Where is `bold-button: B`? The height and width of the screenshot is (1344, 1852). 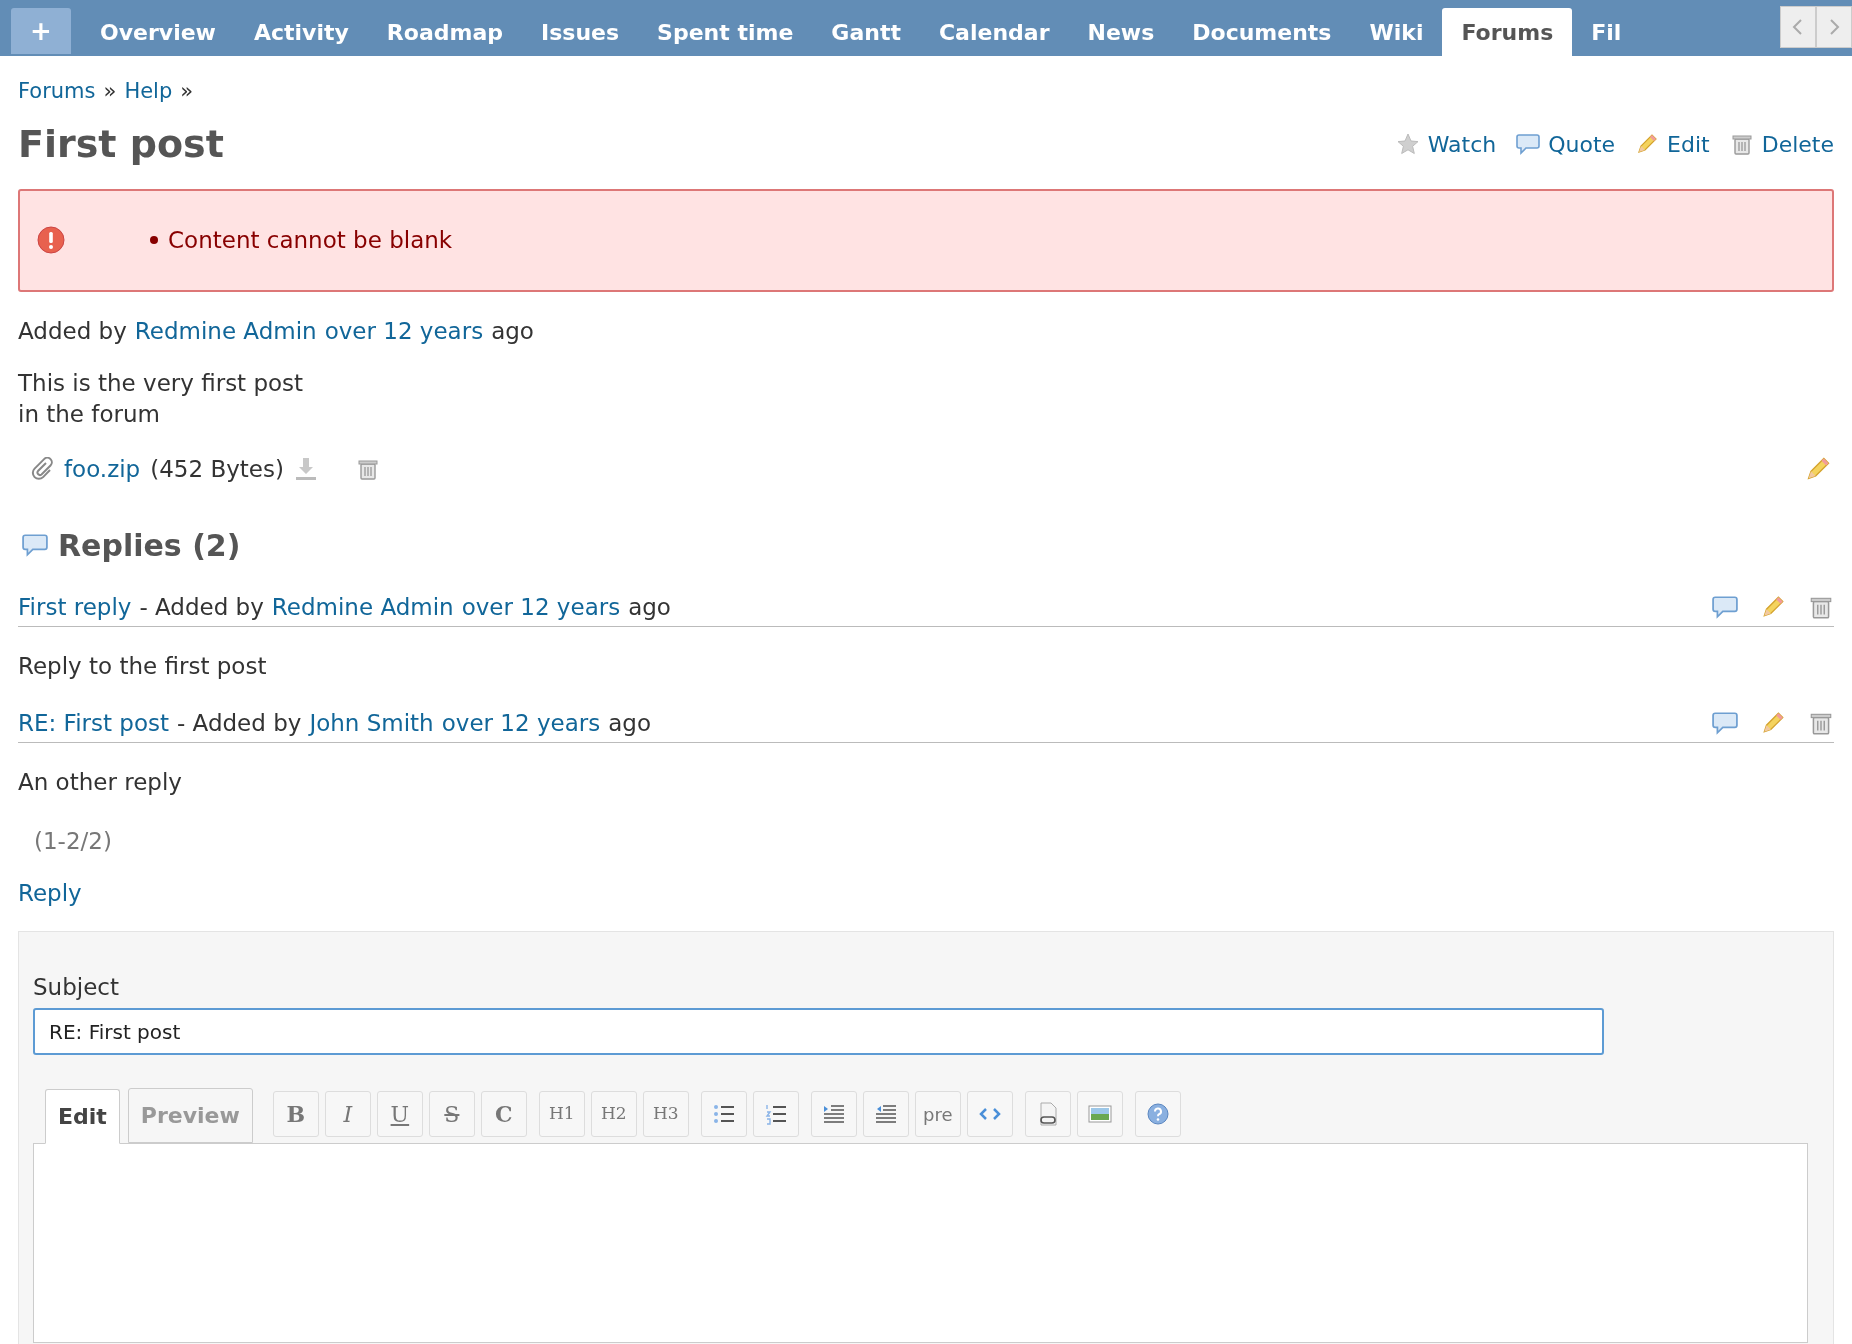 bold-button: B is located at coordinates (295, 1114).